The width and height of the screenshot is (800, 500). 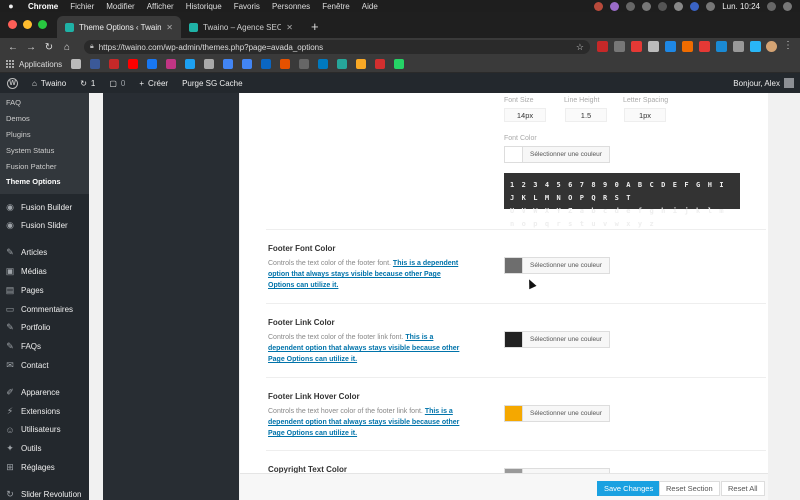 What do you see at coordinates (44, 392) in the screenshot?
I see `sidebar-item-apparence: ✐ Apparence` at bounding box center [44, 392].